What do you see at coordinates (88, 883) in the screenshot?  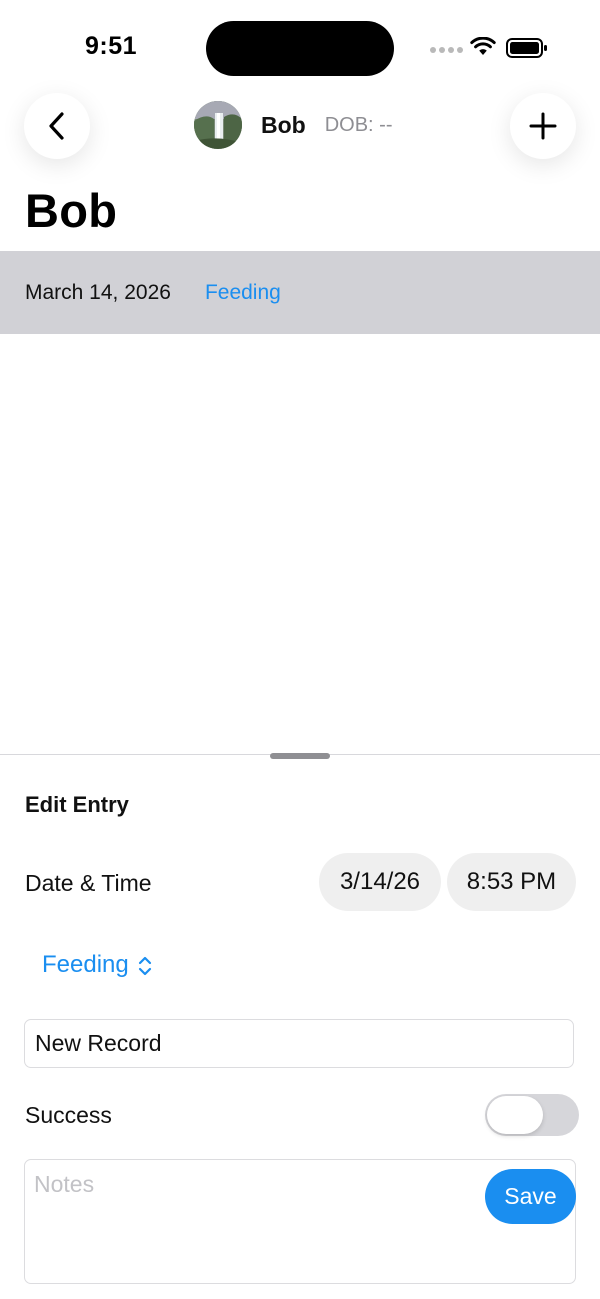 I see `date-time-label: Date & Time` at bounding box center [88, 883].